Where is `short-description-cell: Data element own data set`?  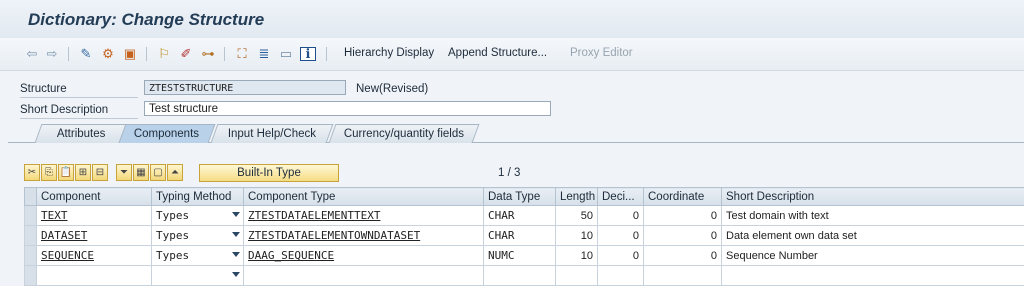 short-description-cell: Data element own data set is located at coordinates (873, 236).